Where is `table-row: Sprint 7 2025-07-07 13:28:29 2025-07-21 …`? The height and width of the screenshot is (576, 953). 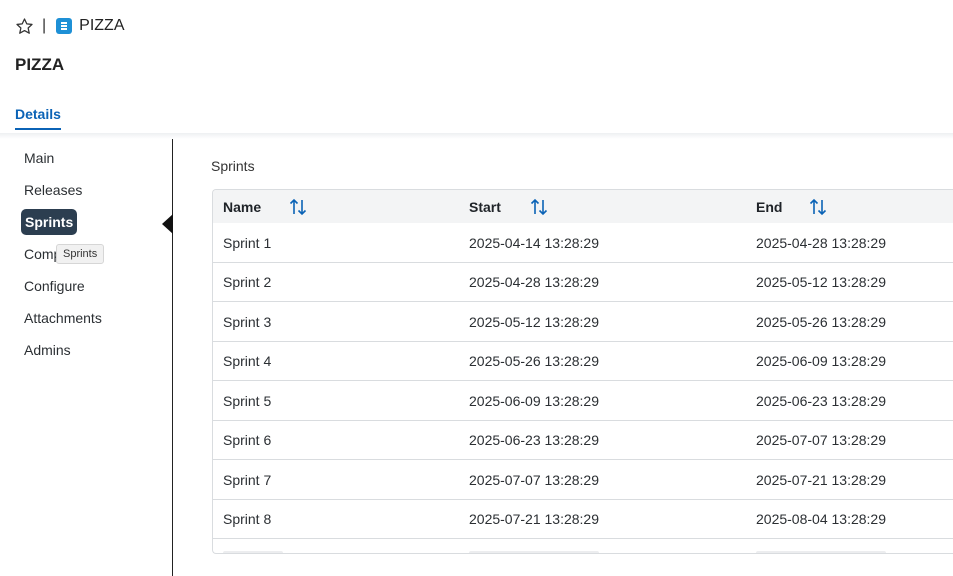
table-row: Sprint 7 2025-07-07 13:28:29 2025-07-21 … is located at coordinates (583, 480).